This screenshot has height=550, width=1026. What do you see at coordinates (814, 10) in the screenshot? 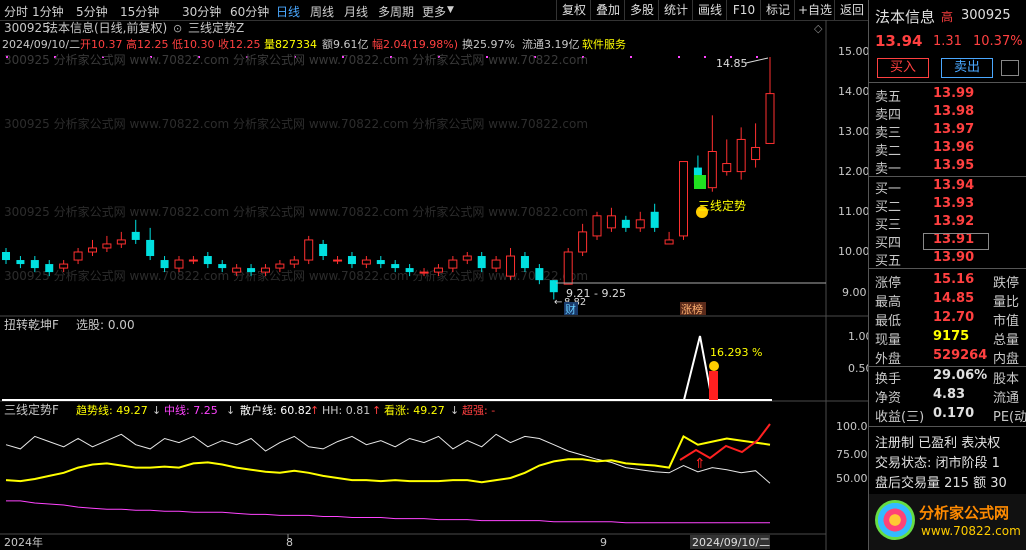
I see `add-watchlist-button: +自选` at bounding box center [814, 10].